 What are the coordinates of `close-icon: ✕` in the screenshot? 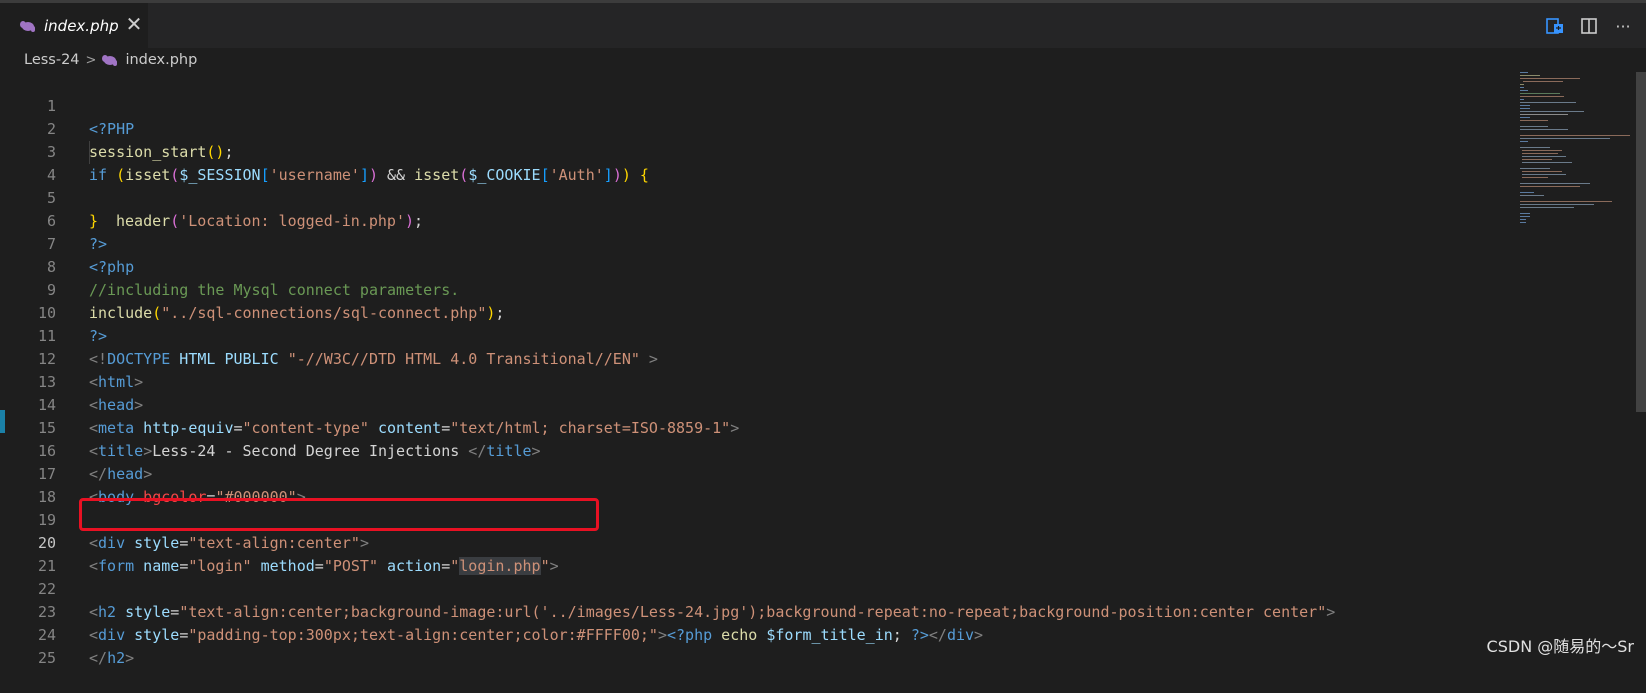 It's located at (134, 24).